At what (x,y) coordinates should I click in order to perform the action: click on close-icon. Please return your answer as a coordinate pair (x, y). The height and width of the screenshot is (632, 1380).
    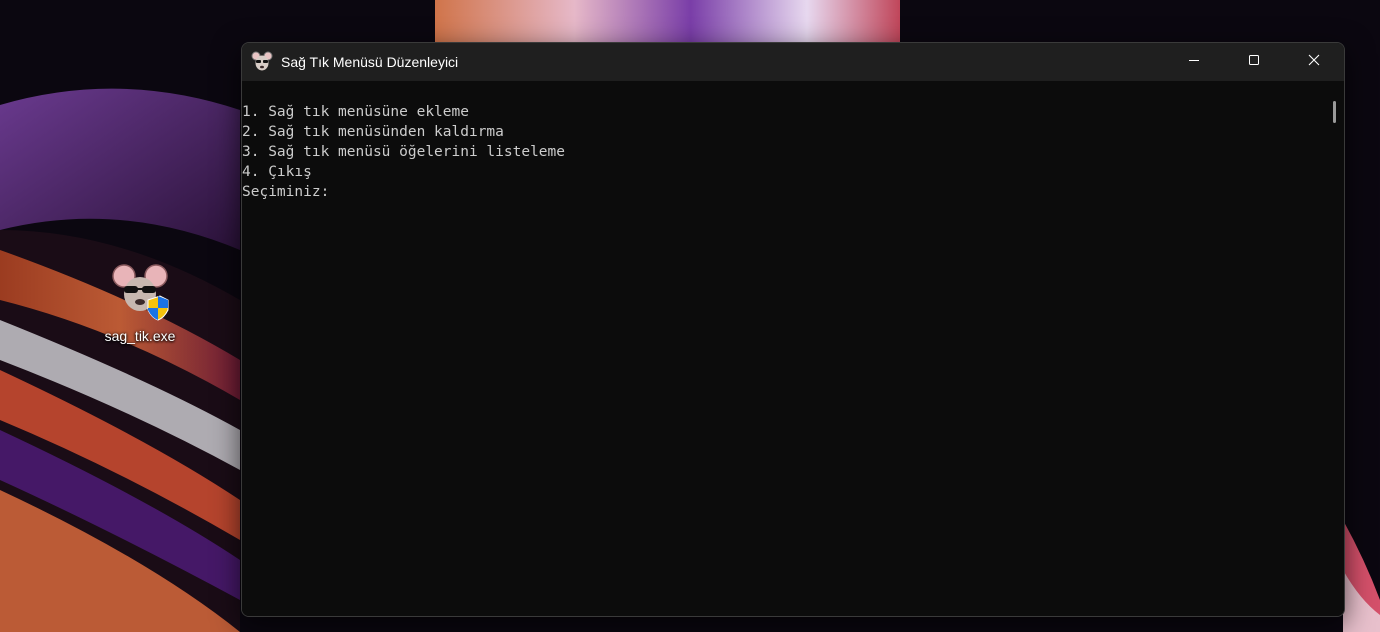
    Looking at the image, I should click on (1314, 62).